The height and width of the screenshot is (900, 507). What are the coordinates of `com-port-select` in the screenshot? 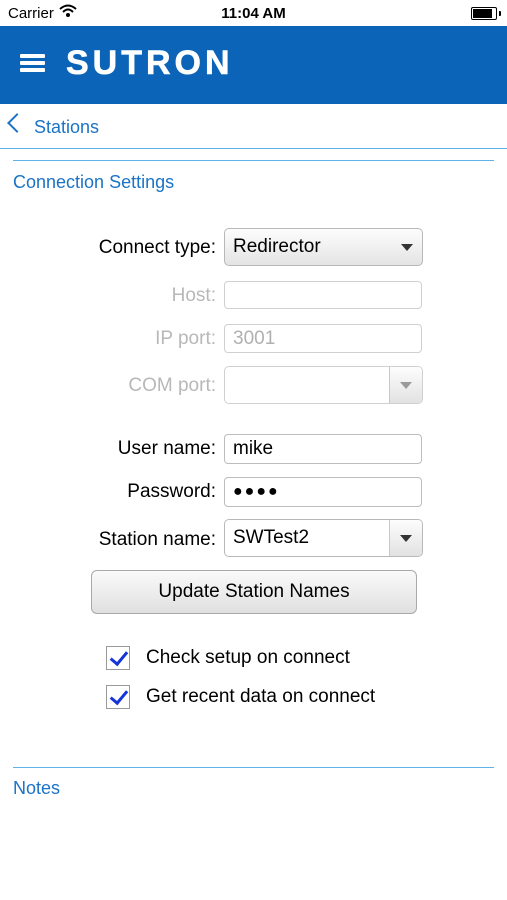 It's located at (323, 385).